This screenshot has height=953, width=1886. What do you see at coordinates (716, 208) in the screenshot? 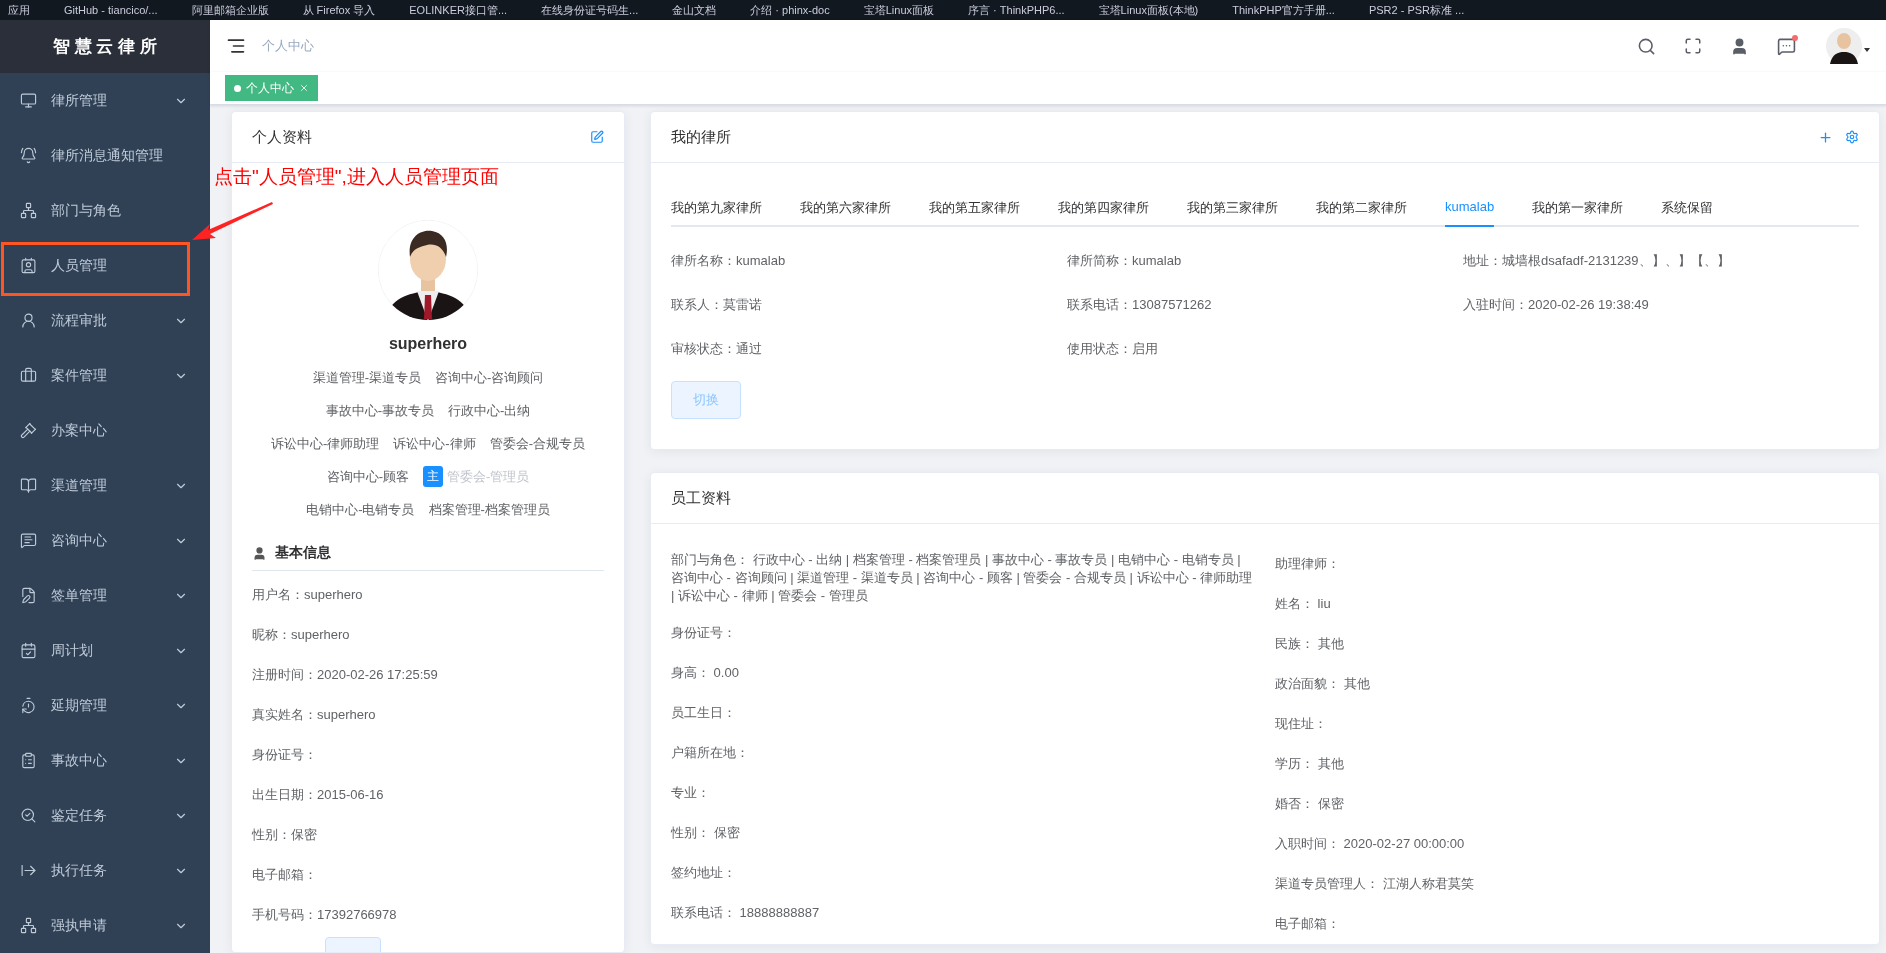
I see `firm-tab: 我的第九家律所` at bounding box center [716, 208].